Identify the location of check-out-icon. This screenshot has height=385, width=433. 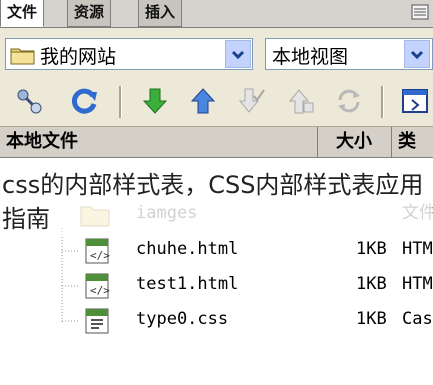
(251, 101).